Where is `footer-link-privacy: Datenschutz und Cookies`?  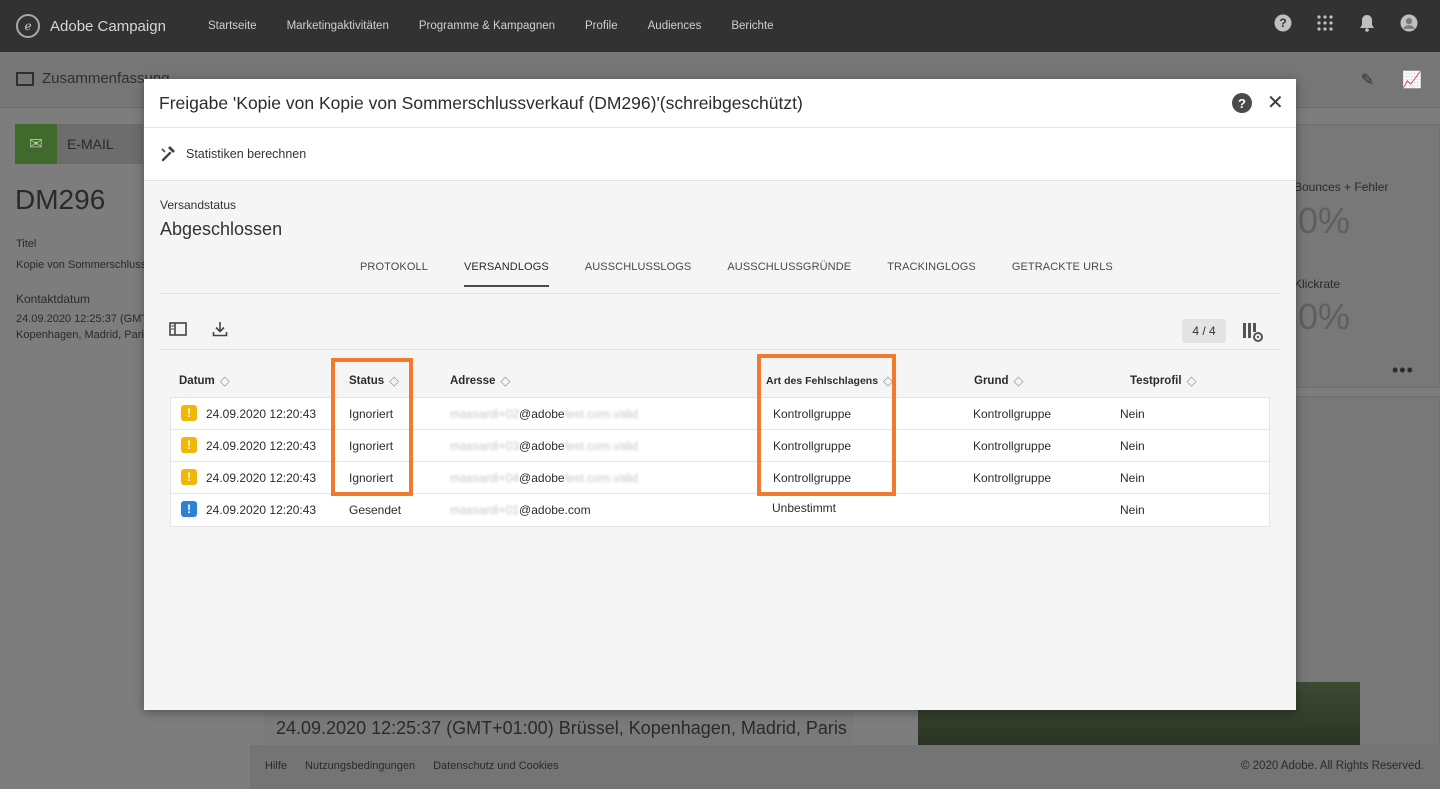
footer-link-privacy: Datenschutz und Cookies is located at coordinates (495, 766).